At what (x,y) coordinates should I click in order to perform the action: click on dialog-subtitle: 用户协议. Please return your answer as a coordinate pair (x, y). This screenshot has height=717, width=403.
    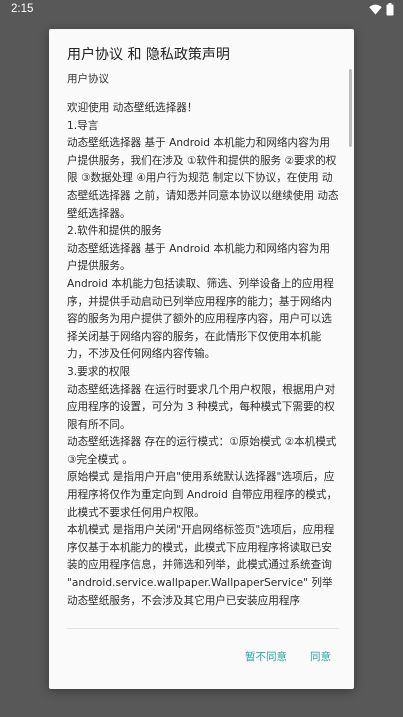
    Looking at the image, I should click on (88, 79).